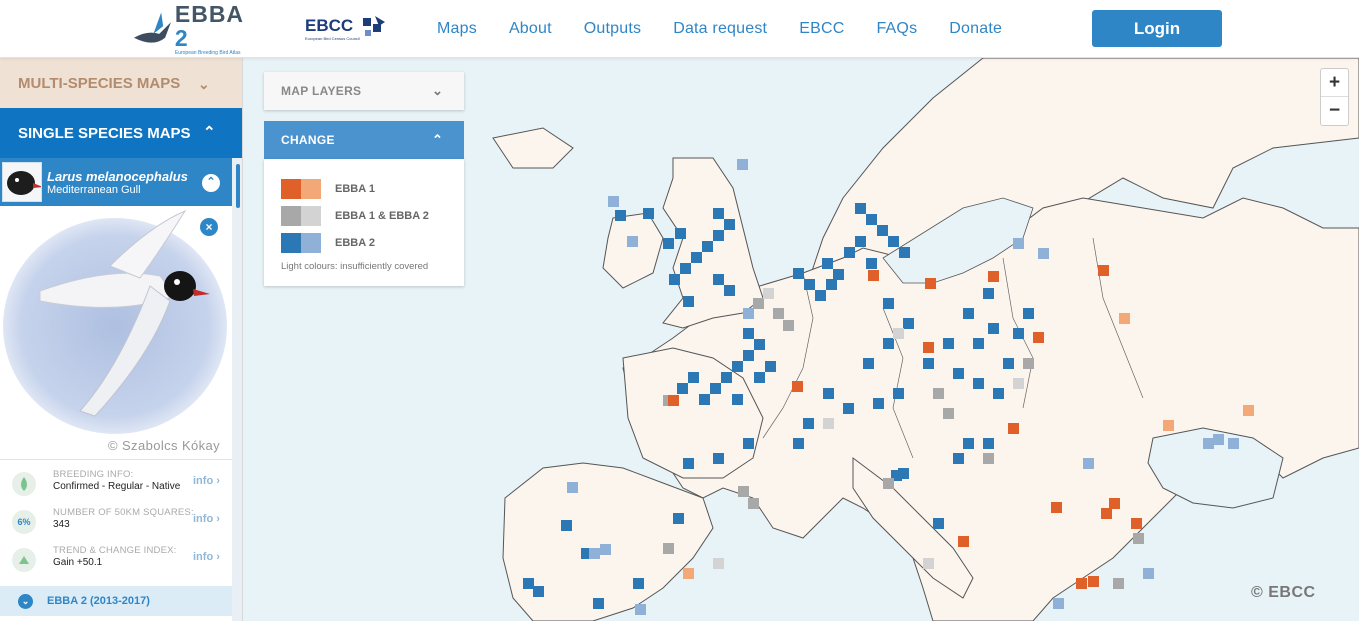  Describe the element at coordinates (321, 91) in the screenshot. I see `map-layers-label: MAP LAYERS` at that location.